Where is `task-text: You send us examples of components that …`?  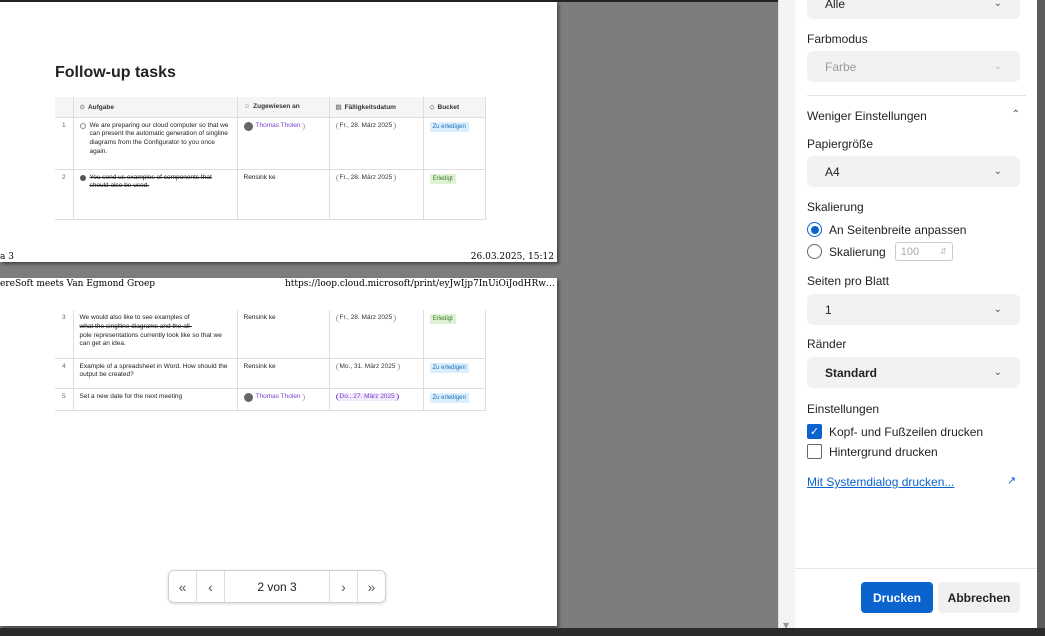
task-text: You send us examples of components that … is located at coordinates (150, 181).